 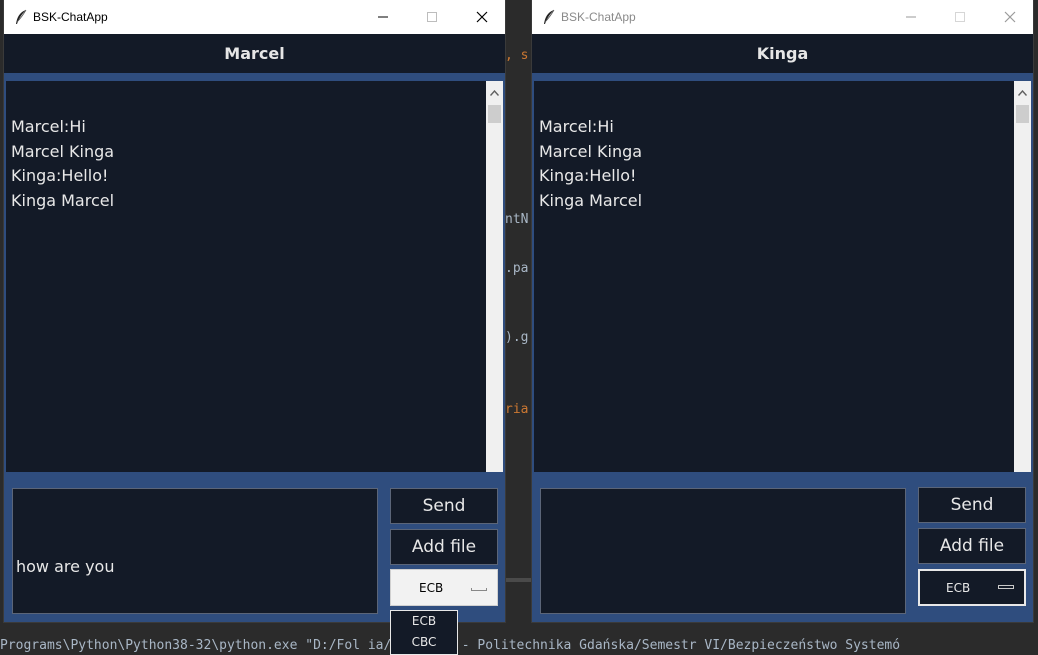 What do you see at coordinates (195, 551) in the screenshot?
I see `message-input: how are you` at bounding box center [195, 551].